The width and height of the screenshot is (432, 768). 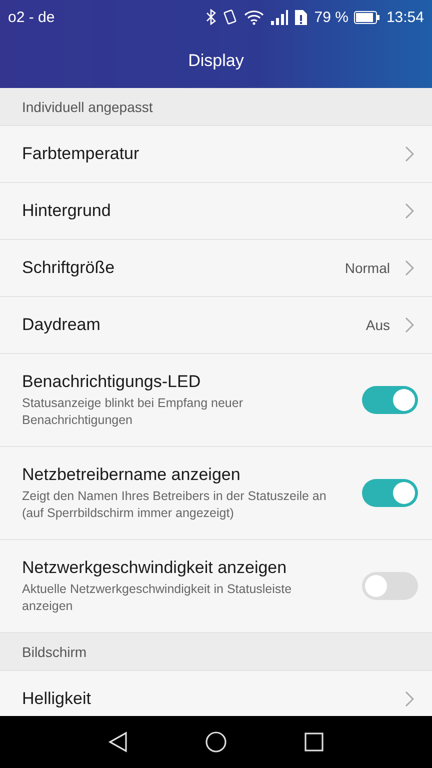 What do you see at coordinates (331, 17) in the screenshot?
I see `battery-percent: 79 %` at bounding box center [331, 17].